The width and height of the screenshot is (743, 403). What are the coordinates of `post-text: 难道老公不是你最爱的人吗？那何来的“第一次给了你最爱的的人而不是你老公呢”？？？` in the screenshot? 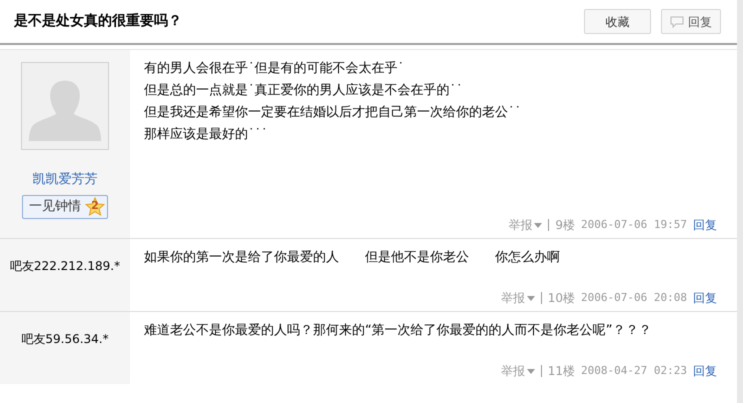 It's located at (398, 331).